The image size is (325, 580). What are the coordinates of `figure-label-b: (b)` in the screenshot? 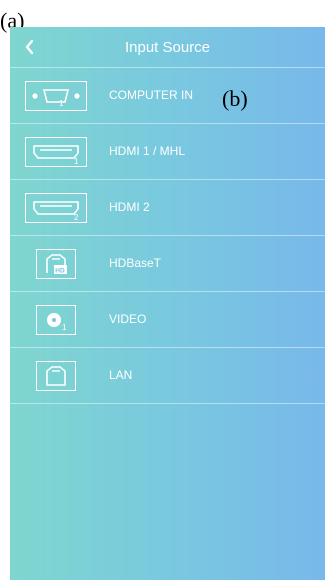 It's located at (235, 98).